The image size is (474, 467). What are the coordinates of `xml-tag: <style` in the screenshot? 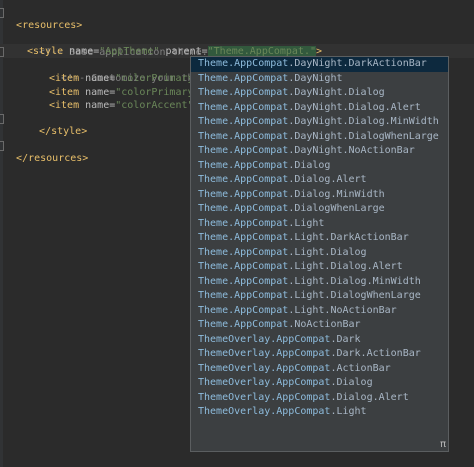 It's located at (45, 51).